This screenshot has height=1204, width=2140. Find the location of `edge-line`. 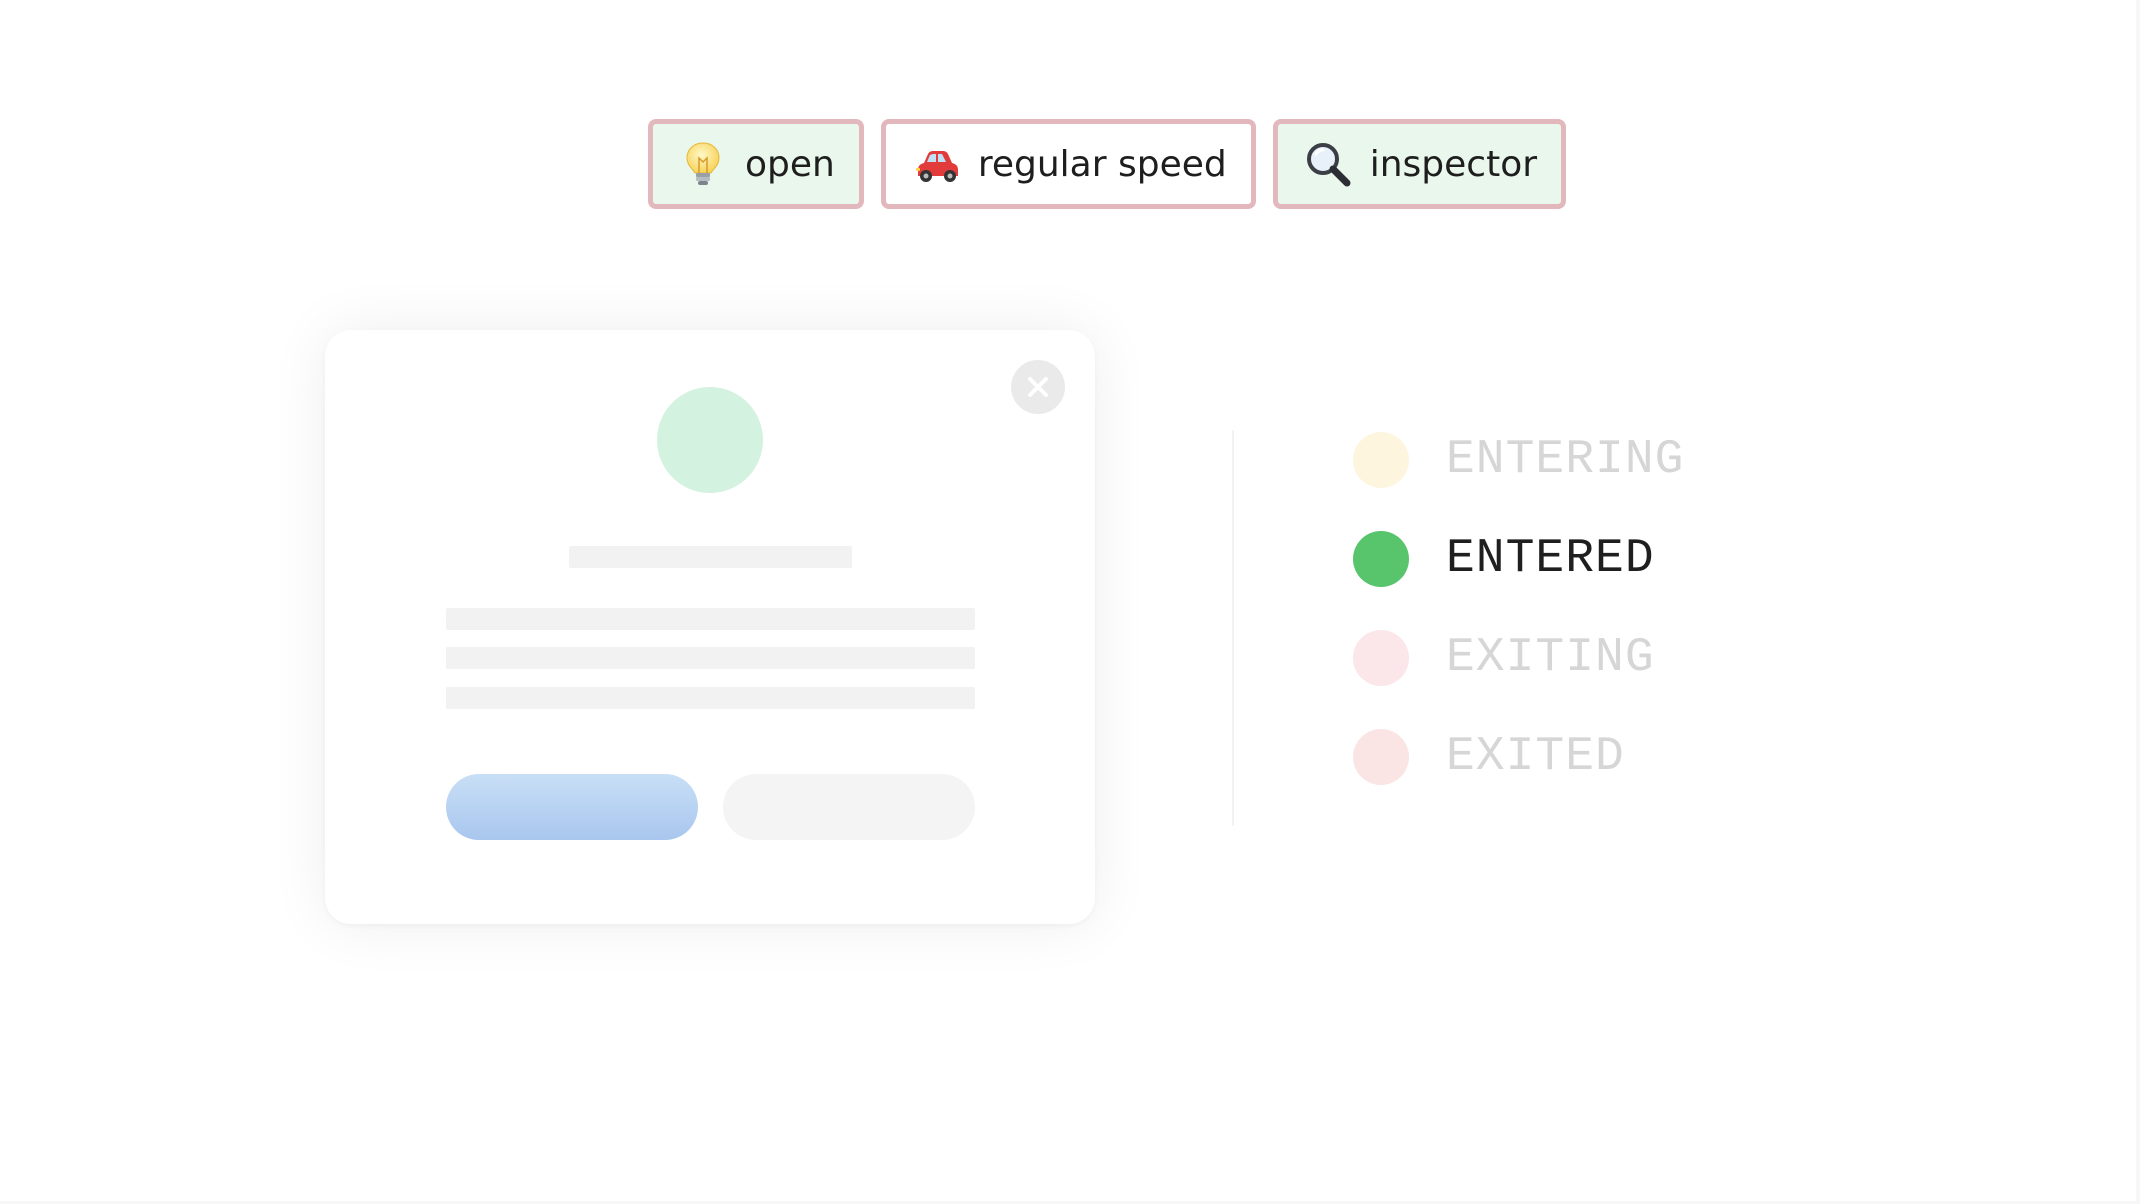

edge-line is located at coordinates (2138, 602).